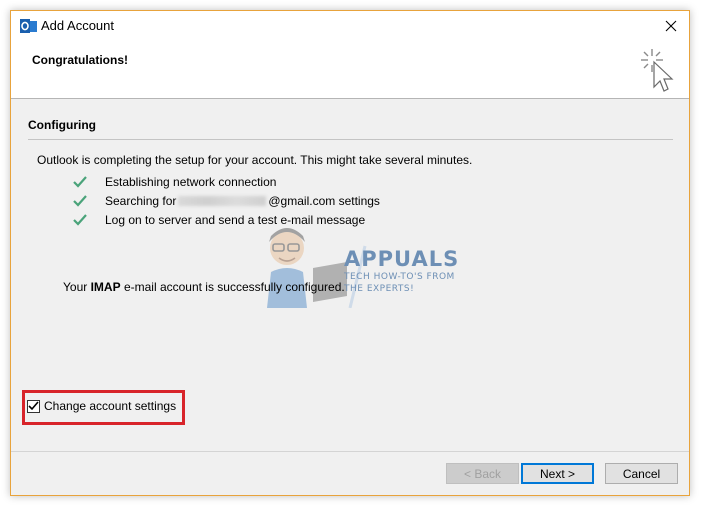  I want to click on watermark-tagline: TECH HOW-TO'S FROM, so click(399, 277).